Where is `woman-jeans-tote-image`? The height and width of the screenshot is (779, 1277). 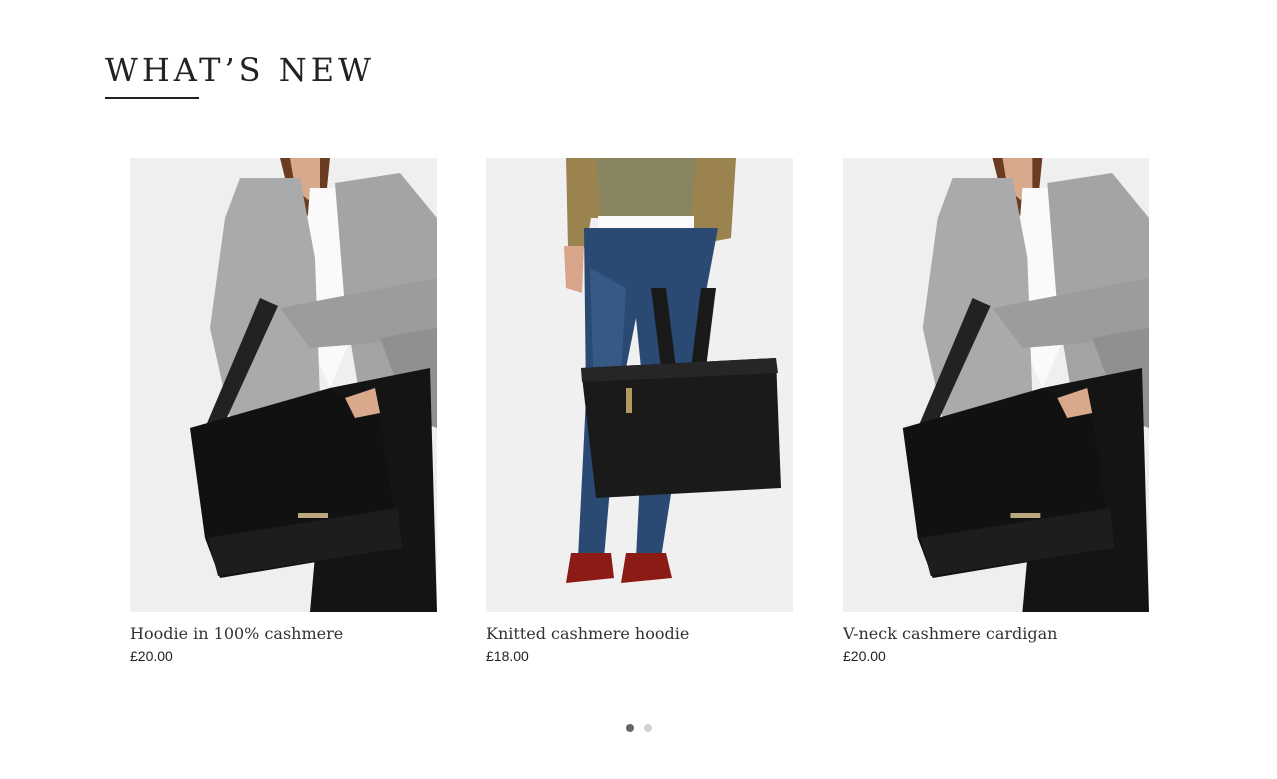 woman-jeans-tote-image is located at coordinates (639, 385).